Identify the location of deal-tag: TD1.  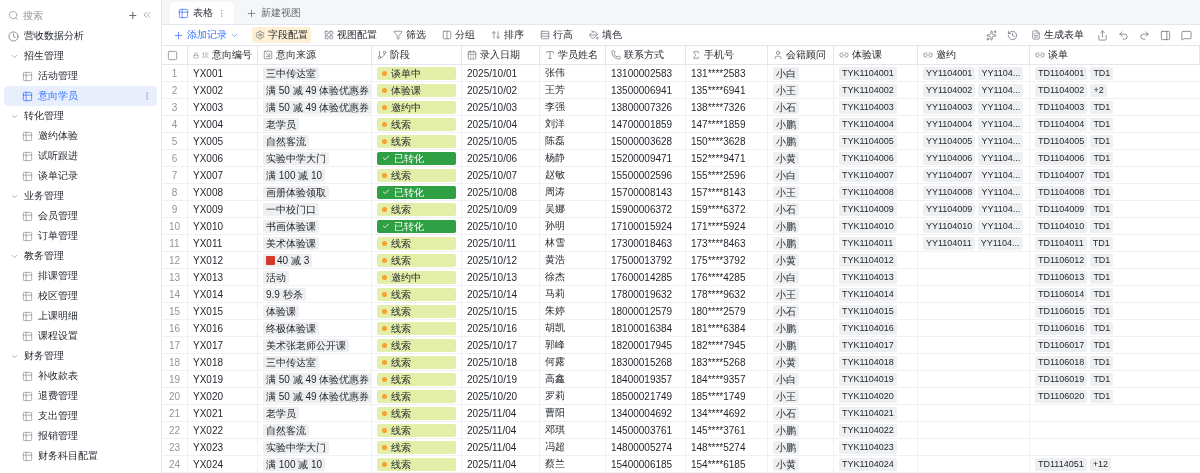
(1102, 209).